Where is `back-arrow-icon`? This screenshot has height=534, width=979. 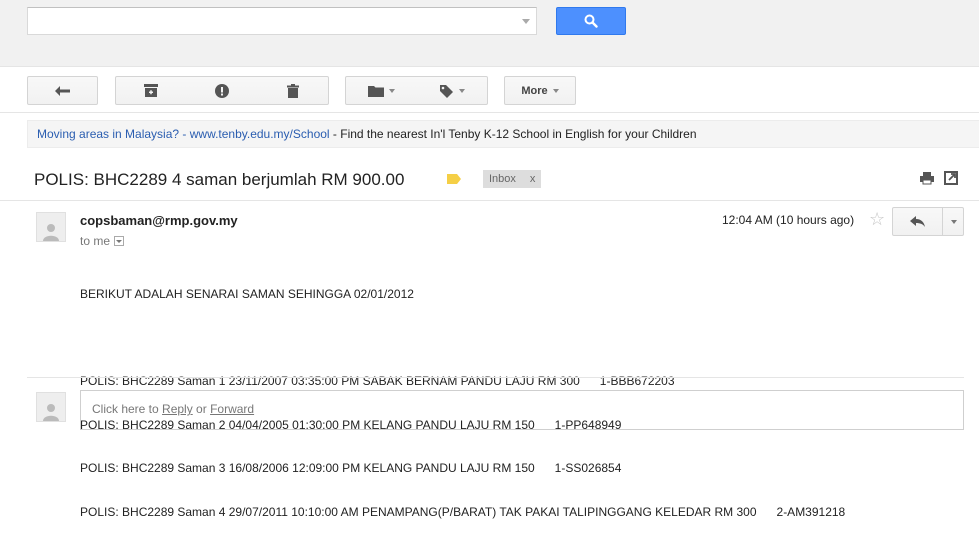 back-arrow-icon is located at coordinates (62, 90).